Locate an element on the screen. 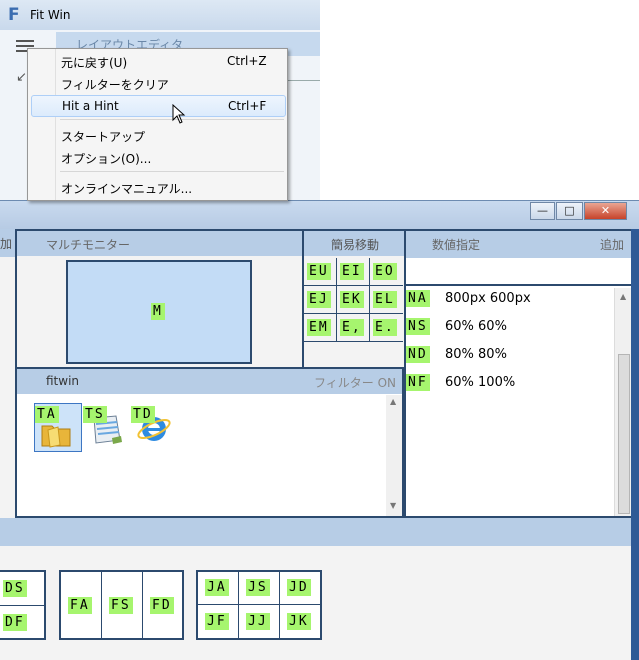 The width and height of the screenshot is (639, 660). grid-hint: JJ is located at coordinates (258, 621).